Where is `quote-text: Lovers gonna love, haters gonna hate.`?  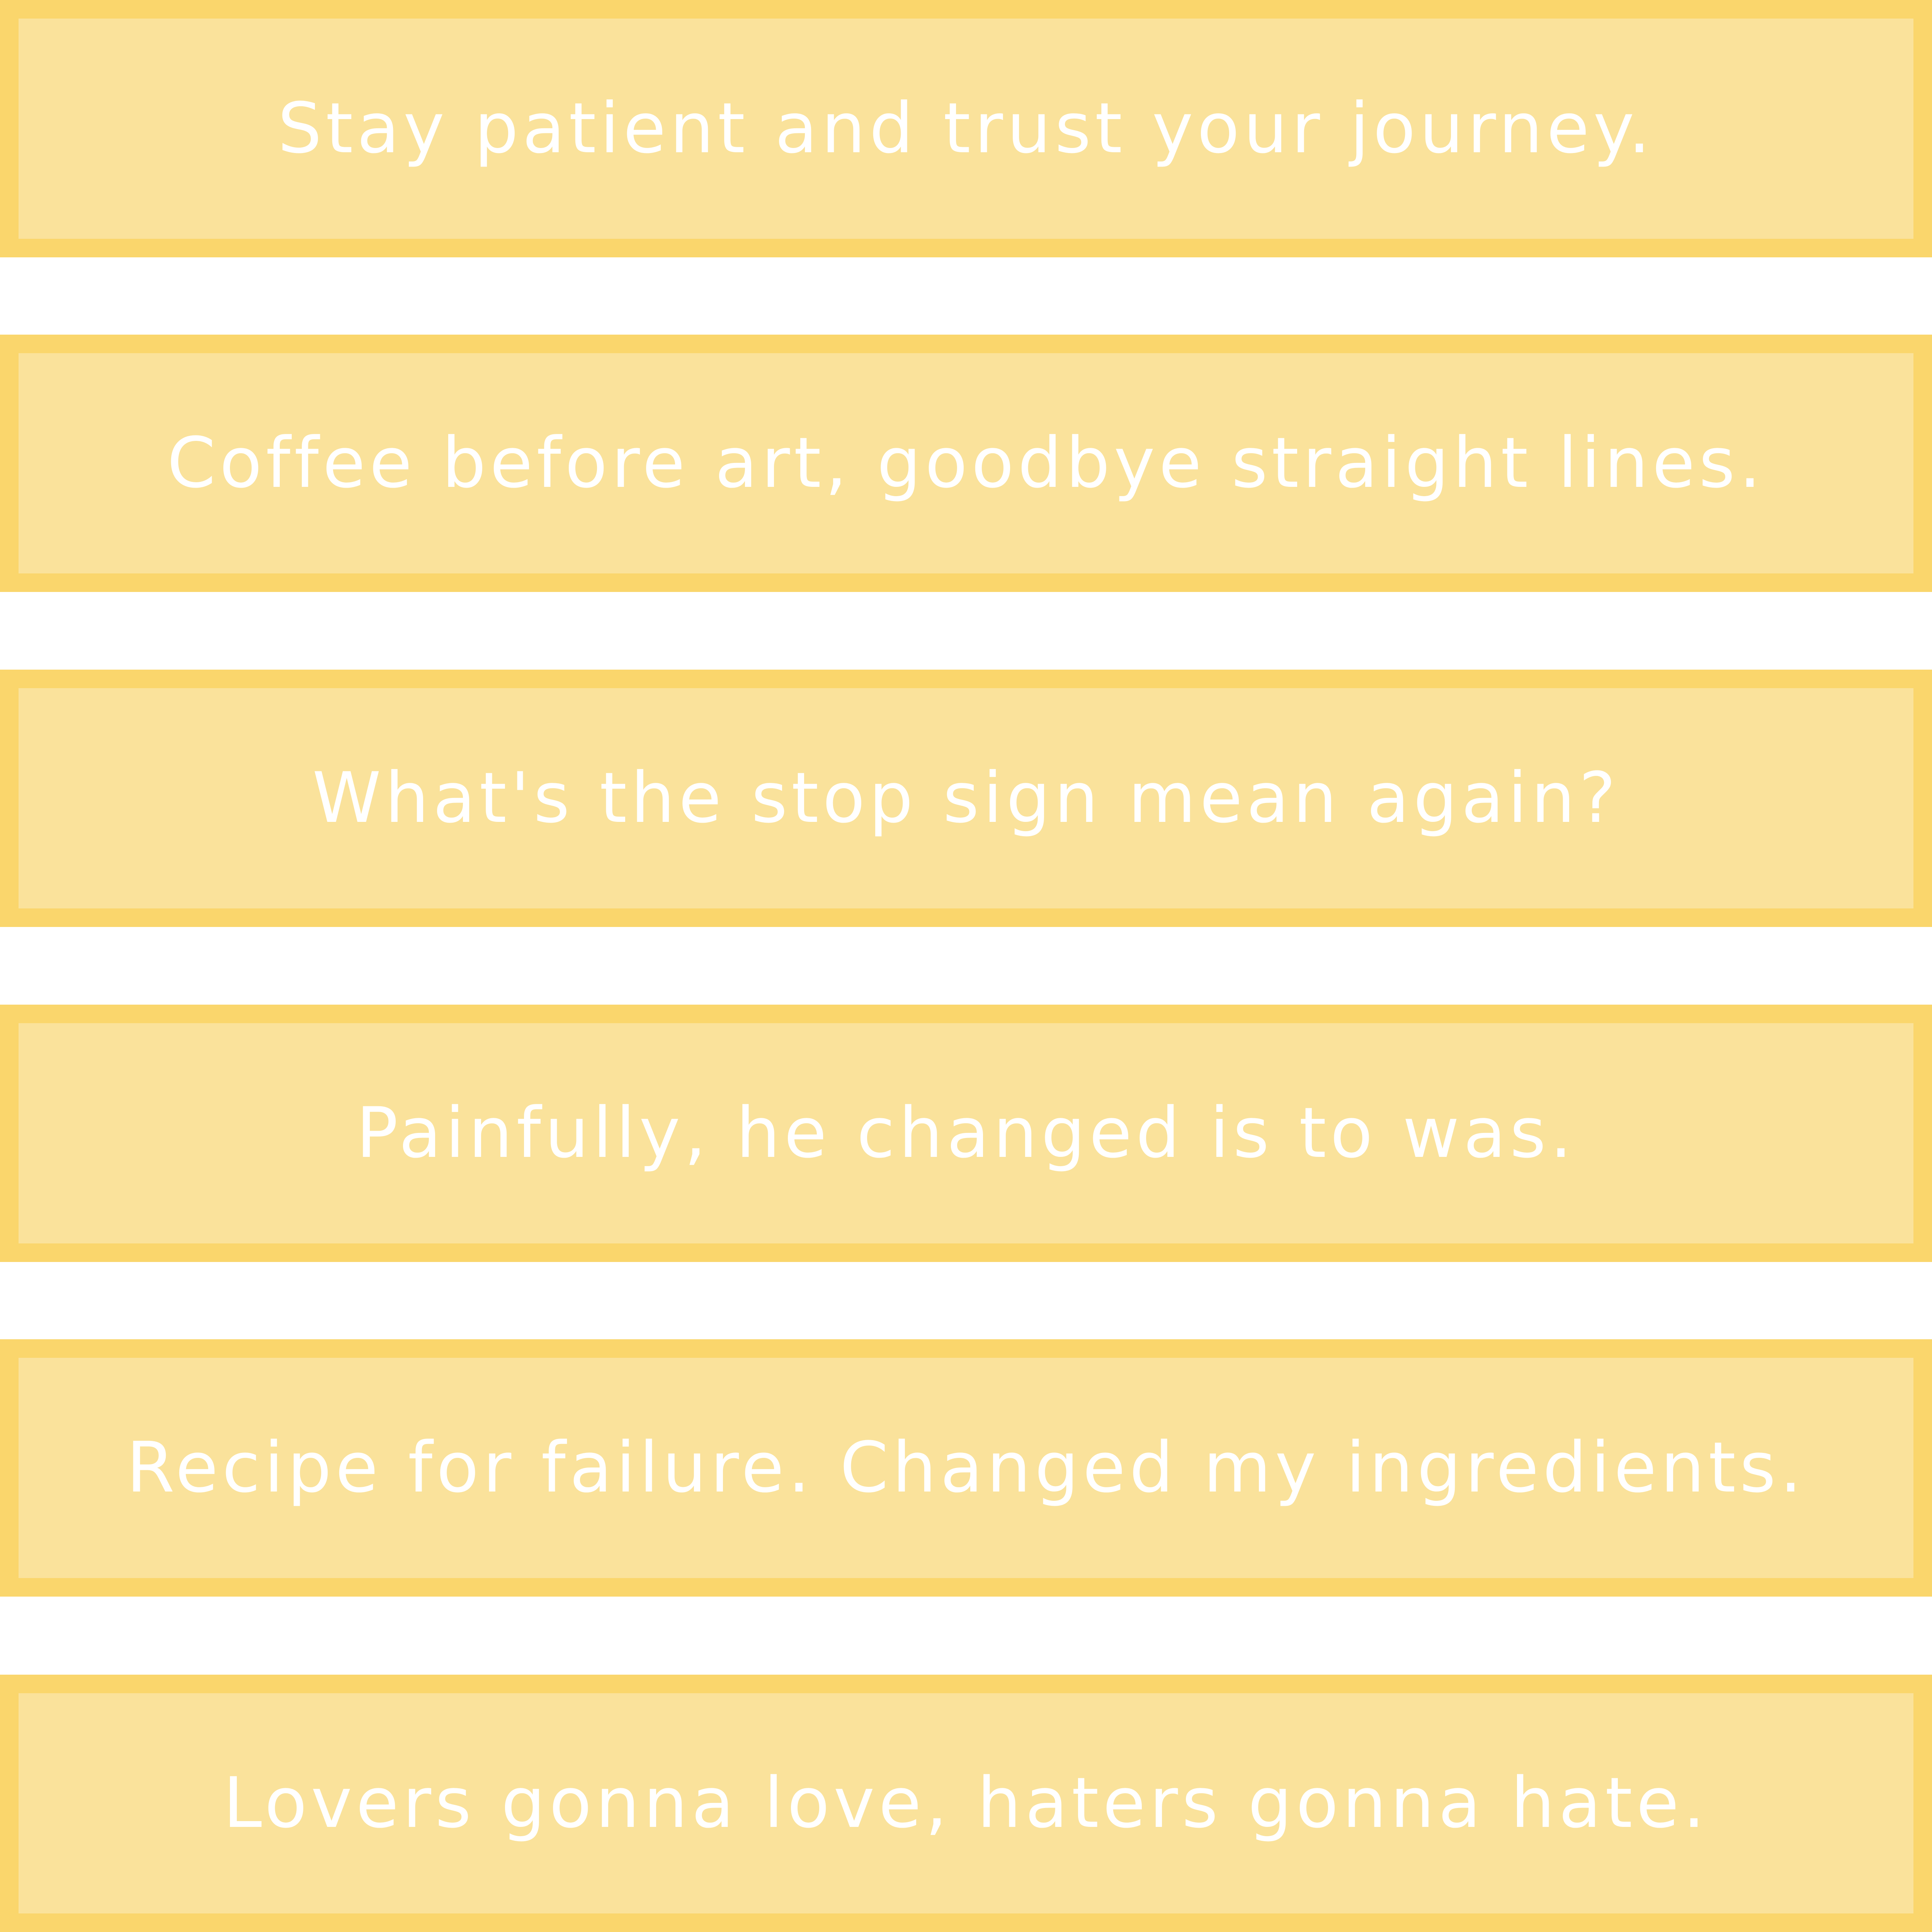
quote-text: Lovers gonna love, haters gonna hate. is located at coordinates (966, 1803).